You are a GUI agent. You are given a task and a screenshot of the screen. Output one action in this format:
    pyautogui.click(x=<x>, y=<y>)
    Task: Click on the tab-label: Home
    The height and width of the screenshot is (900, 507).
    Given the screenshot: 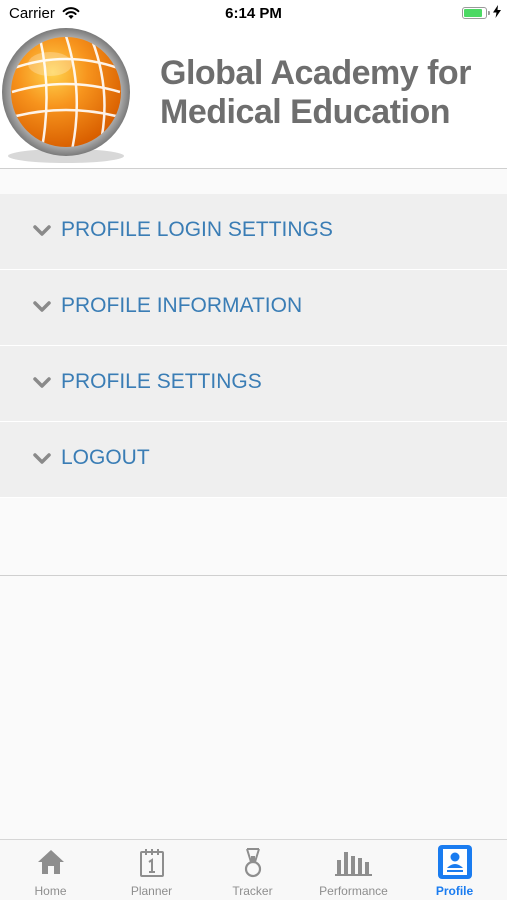 What is the action you would take?
    pyautogui.click(x=50, y=891)
    